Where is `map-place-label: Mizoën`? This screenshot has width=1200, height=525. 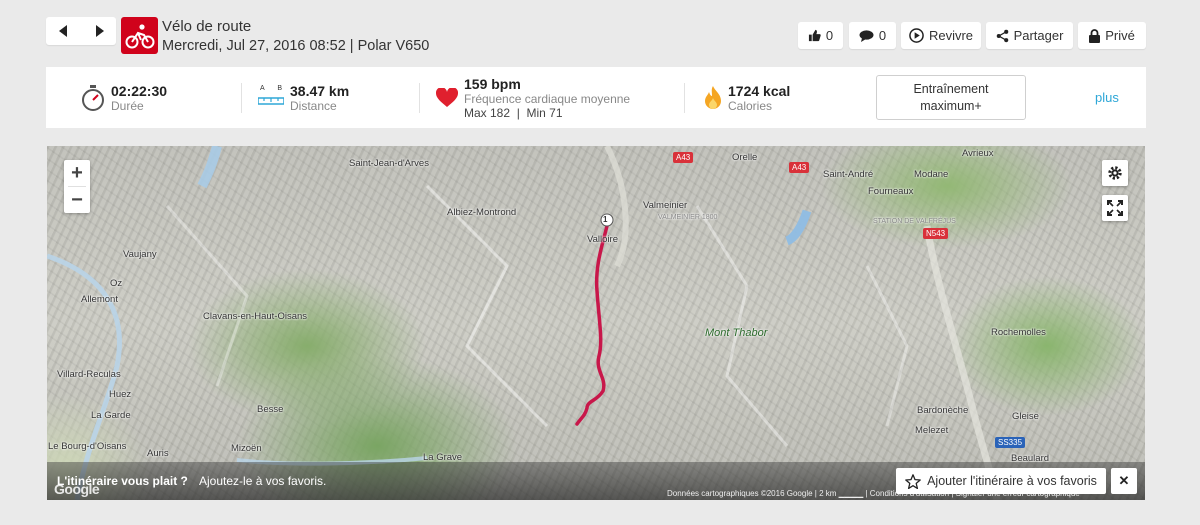
map-place-label: Mizoën is located at coordinates (246, 448).